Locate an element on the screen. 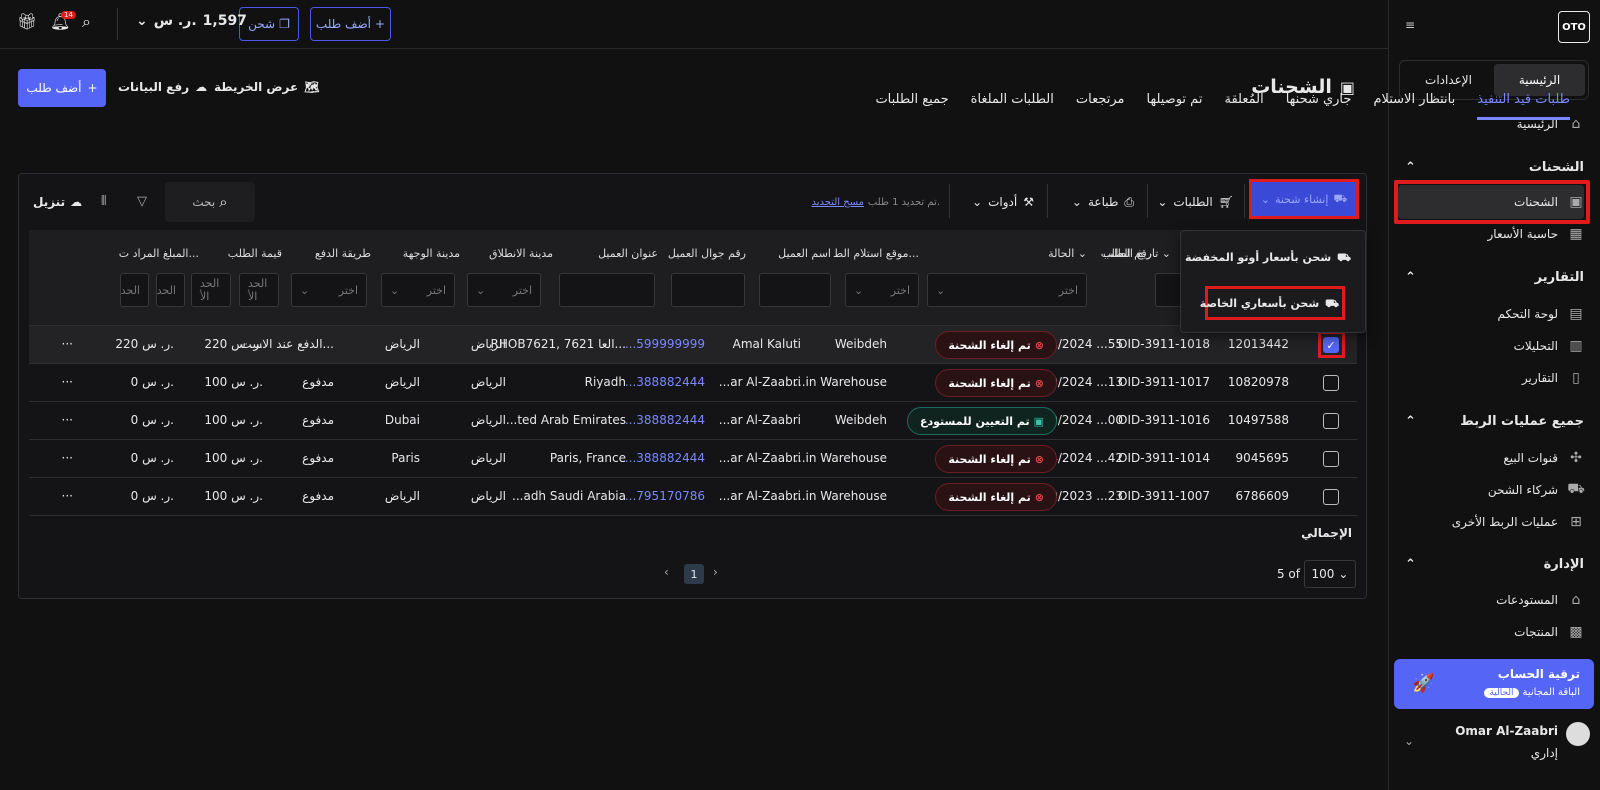  tab-shipping: جاري شحنها is located at coordinates (1319, 106).